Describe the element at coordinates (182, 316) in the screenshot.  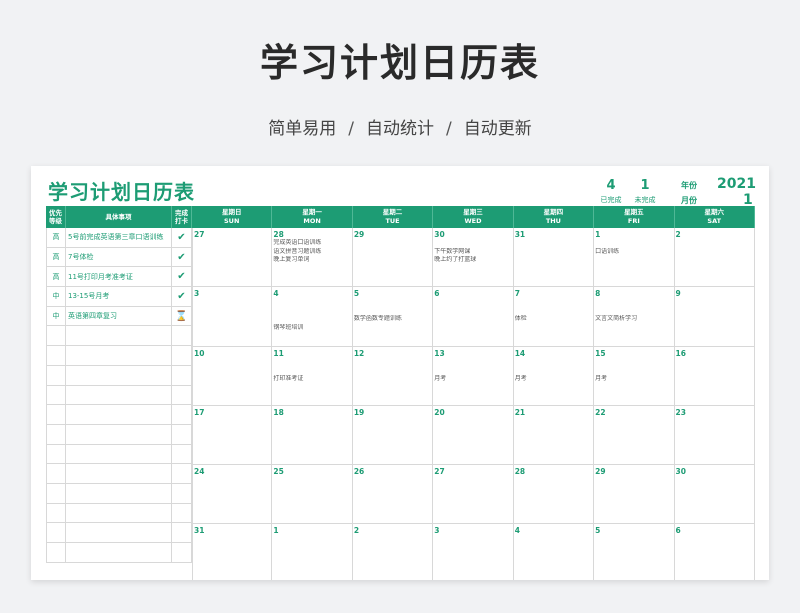
I see `hourglass-icon: ⌛` at that location.